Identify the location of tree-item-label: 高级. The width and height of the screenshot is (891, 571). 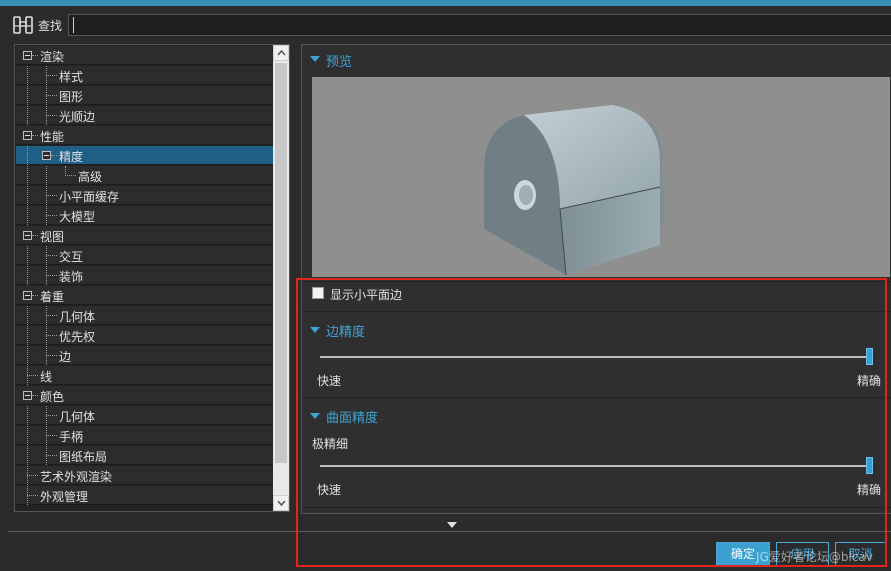
(90, 177).